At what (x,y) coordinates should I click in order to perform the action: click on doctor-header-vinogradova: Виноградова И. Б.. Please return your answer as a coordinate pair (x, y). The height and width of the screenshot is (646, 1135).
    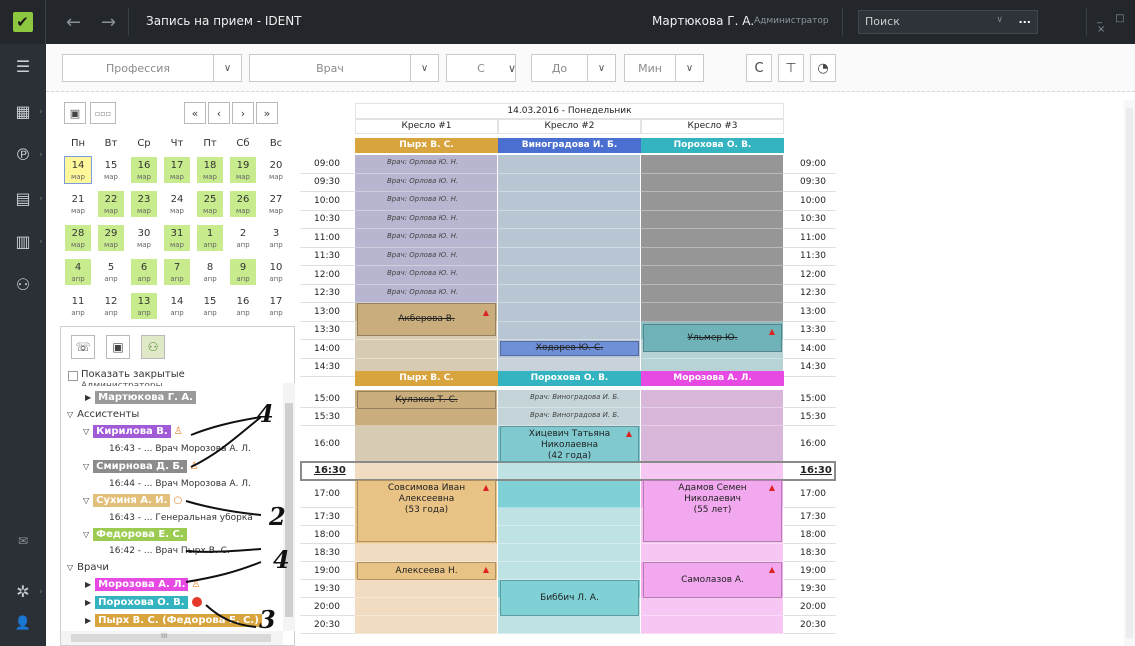
    Looking at the image, I should click on (569, 145).